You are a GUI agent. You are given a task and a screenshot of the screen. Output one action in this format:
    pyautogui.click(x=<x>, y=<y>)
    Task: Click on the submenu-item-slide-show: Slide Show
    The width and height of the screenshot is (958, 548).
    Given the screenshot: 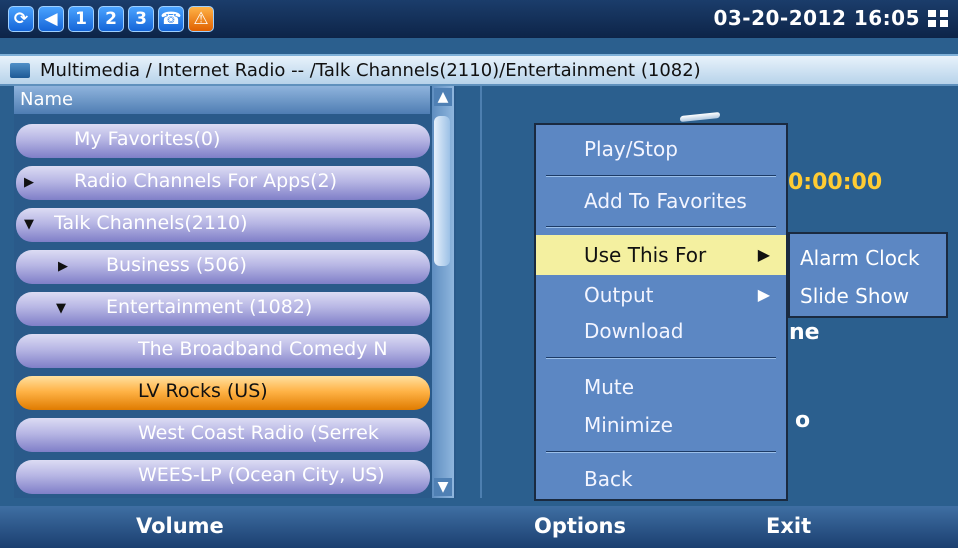 What is the action you would take?
    pyautogui.click(x=868, y=296)
    